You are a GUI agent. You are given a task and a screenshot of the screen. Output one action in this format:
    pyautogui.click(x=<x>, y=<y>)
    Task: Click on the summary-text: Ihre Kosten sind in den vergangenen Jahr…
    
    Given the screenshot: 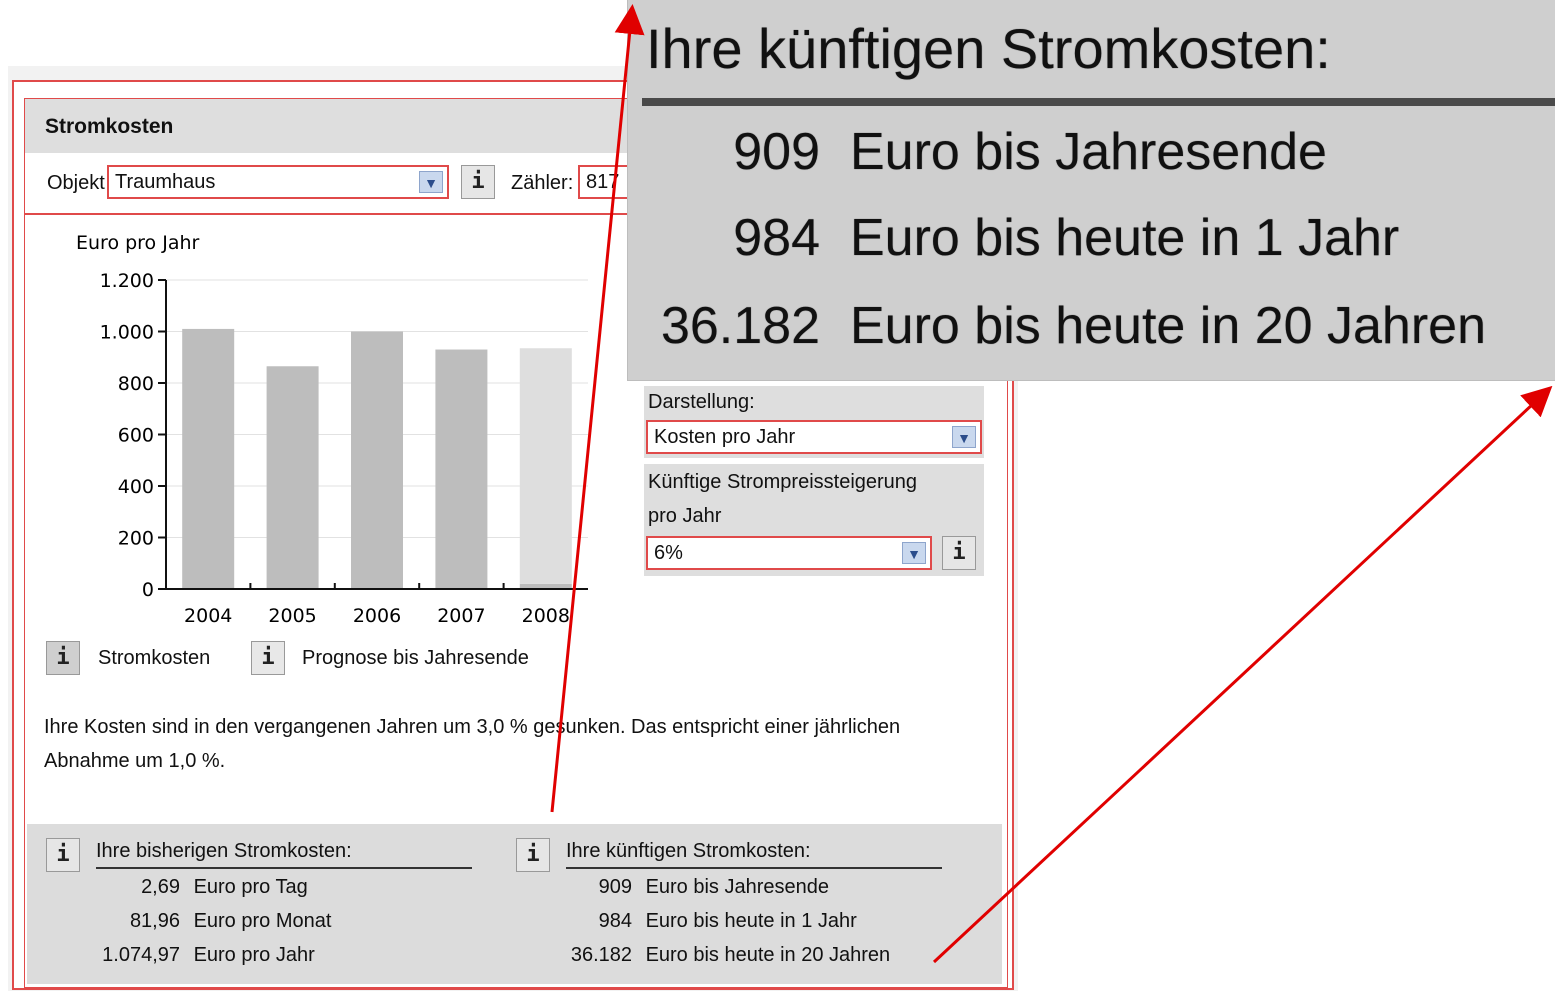 What is the action you would take?
    pyautogui.click(x=514, y=744)
    